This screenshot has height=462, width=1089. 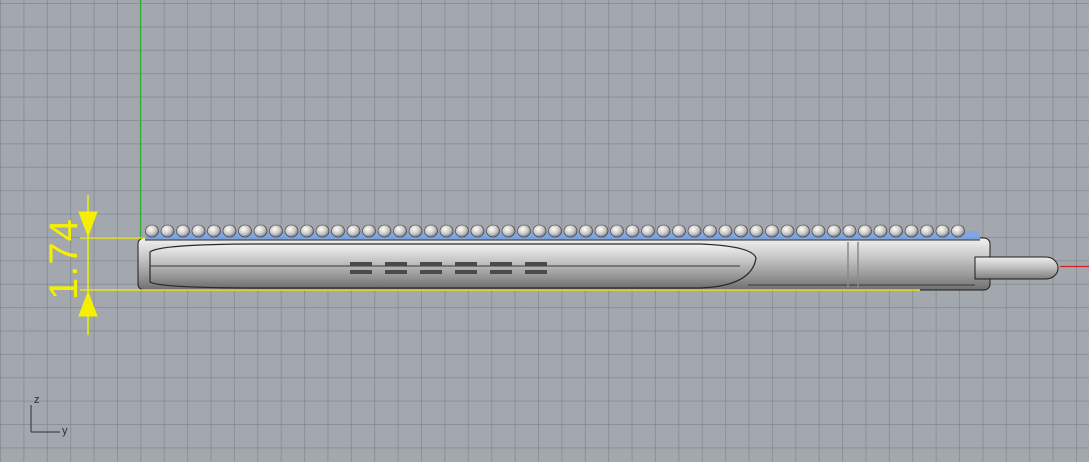 What do you see at coordinates (45, 419) in the screenshot?
I see `axis-triad-icon` at bounding box center [45, 419].